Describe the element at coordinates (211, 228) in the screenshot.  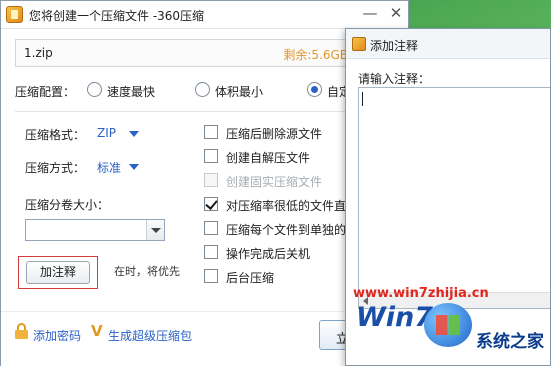
I see `checkbox-separate-archives` at that location.